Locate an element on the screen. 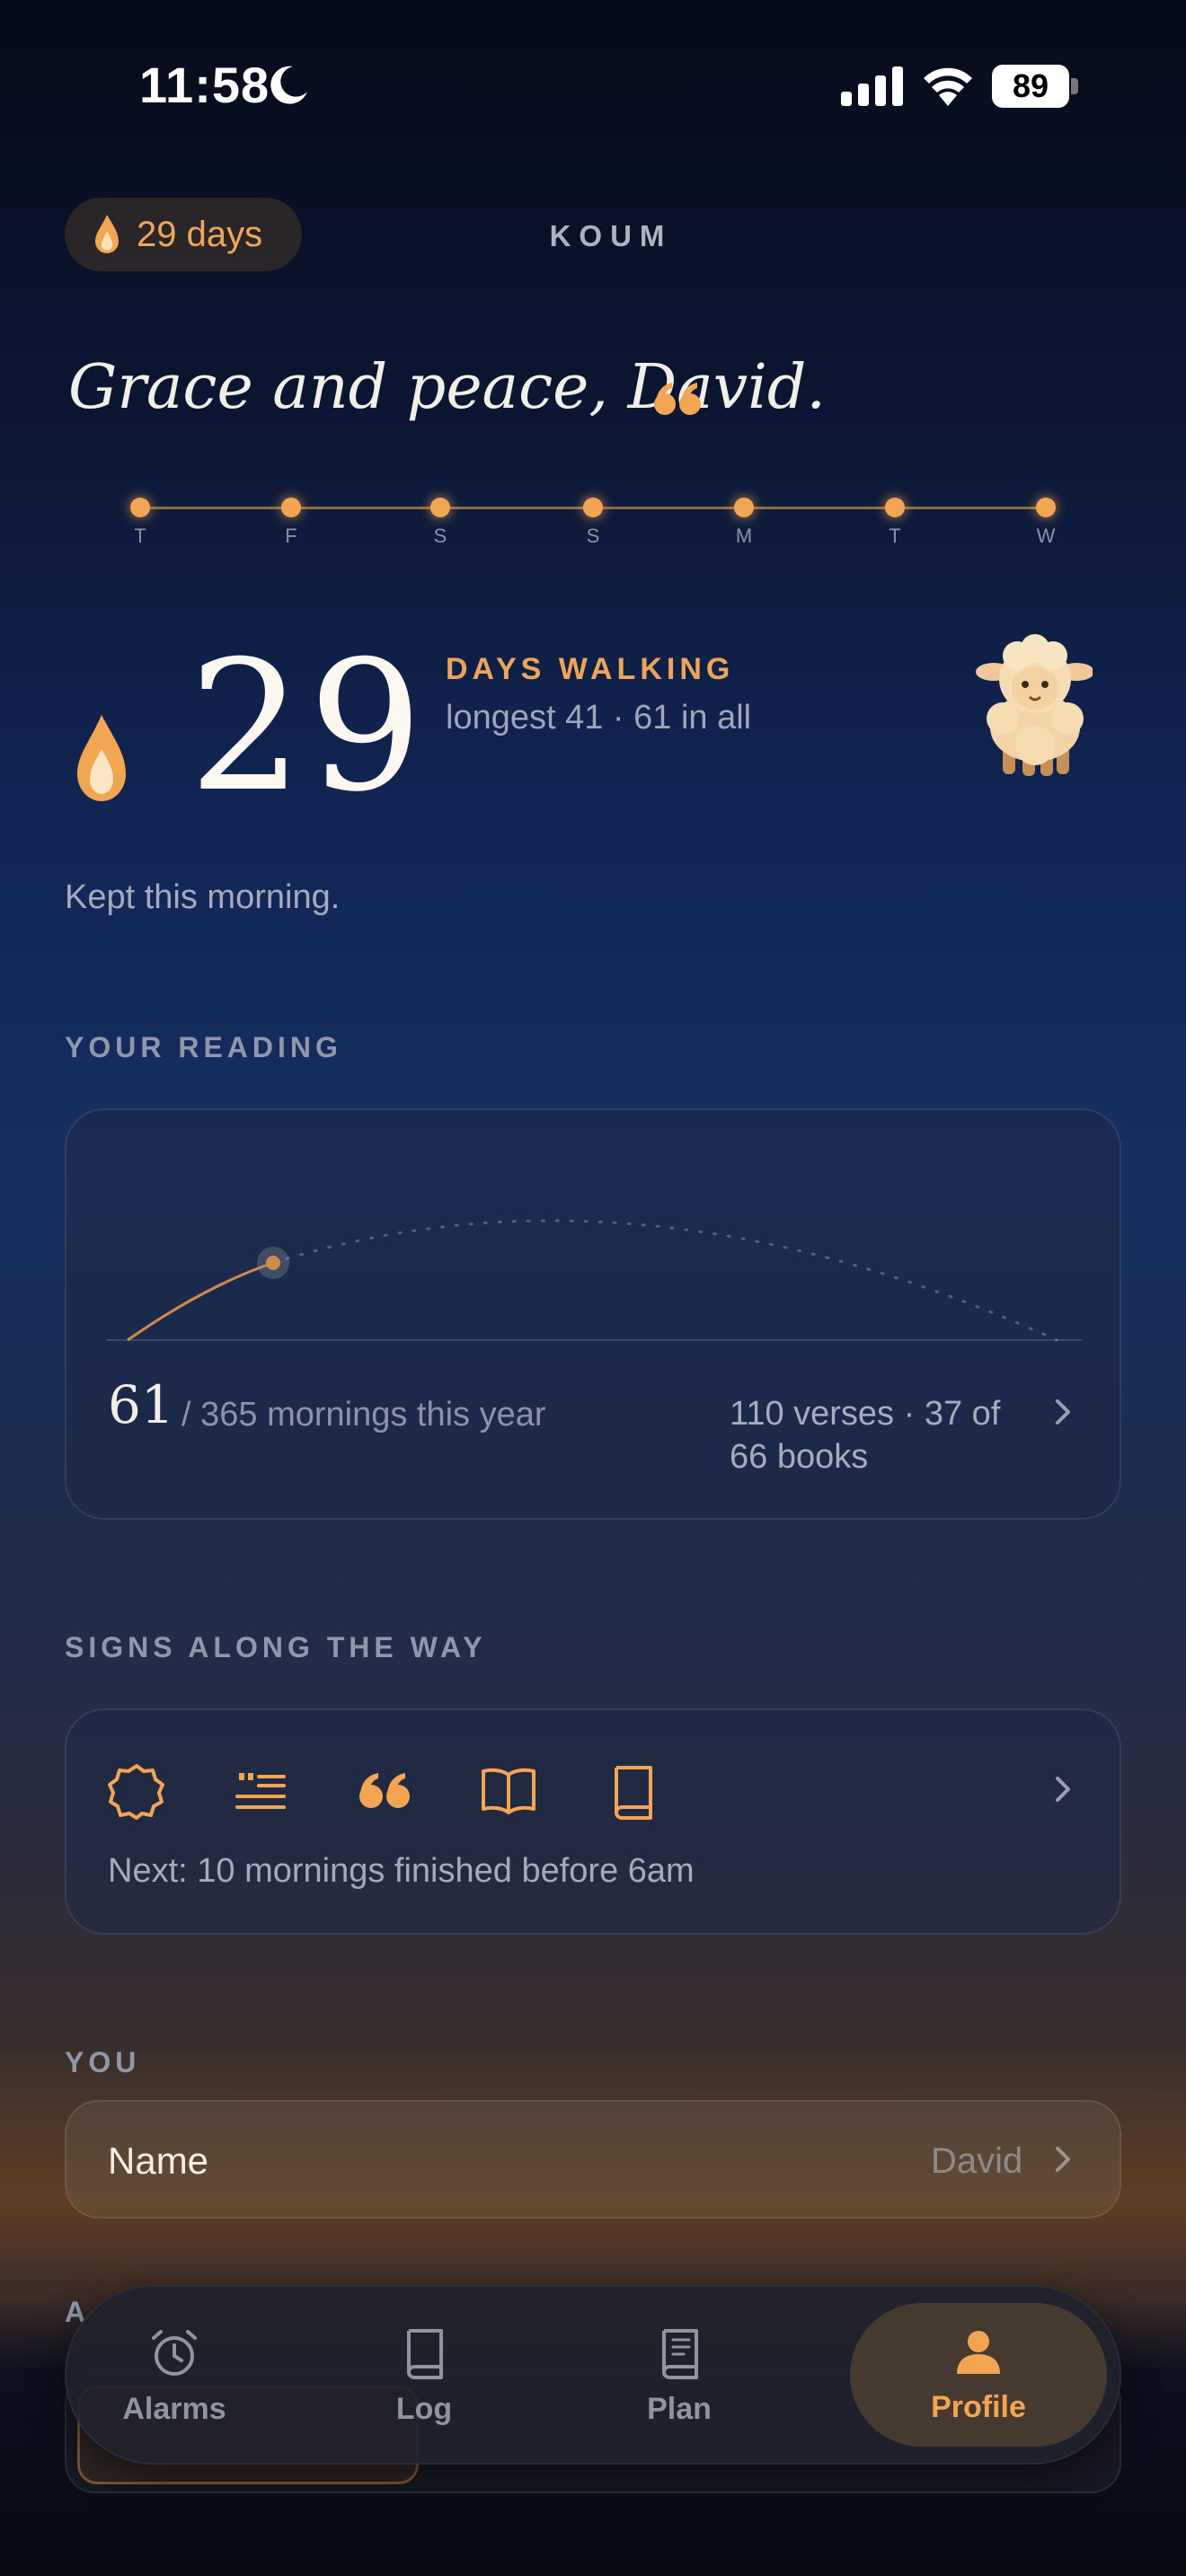 This screenshot has height=2576, width=1186. person-icon is located at coordinates (978, 2352).